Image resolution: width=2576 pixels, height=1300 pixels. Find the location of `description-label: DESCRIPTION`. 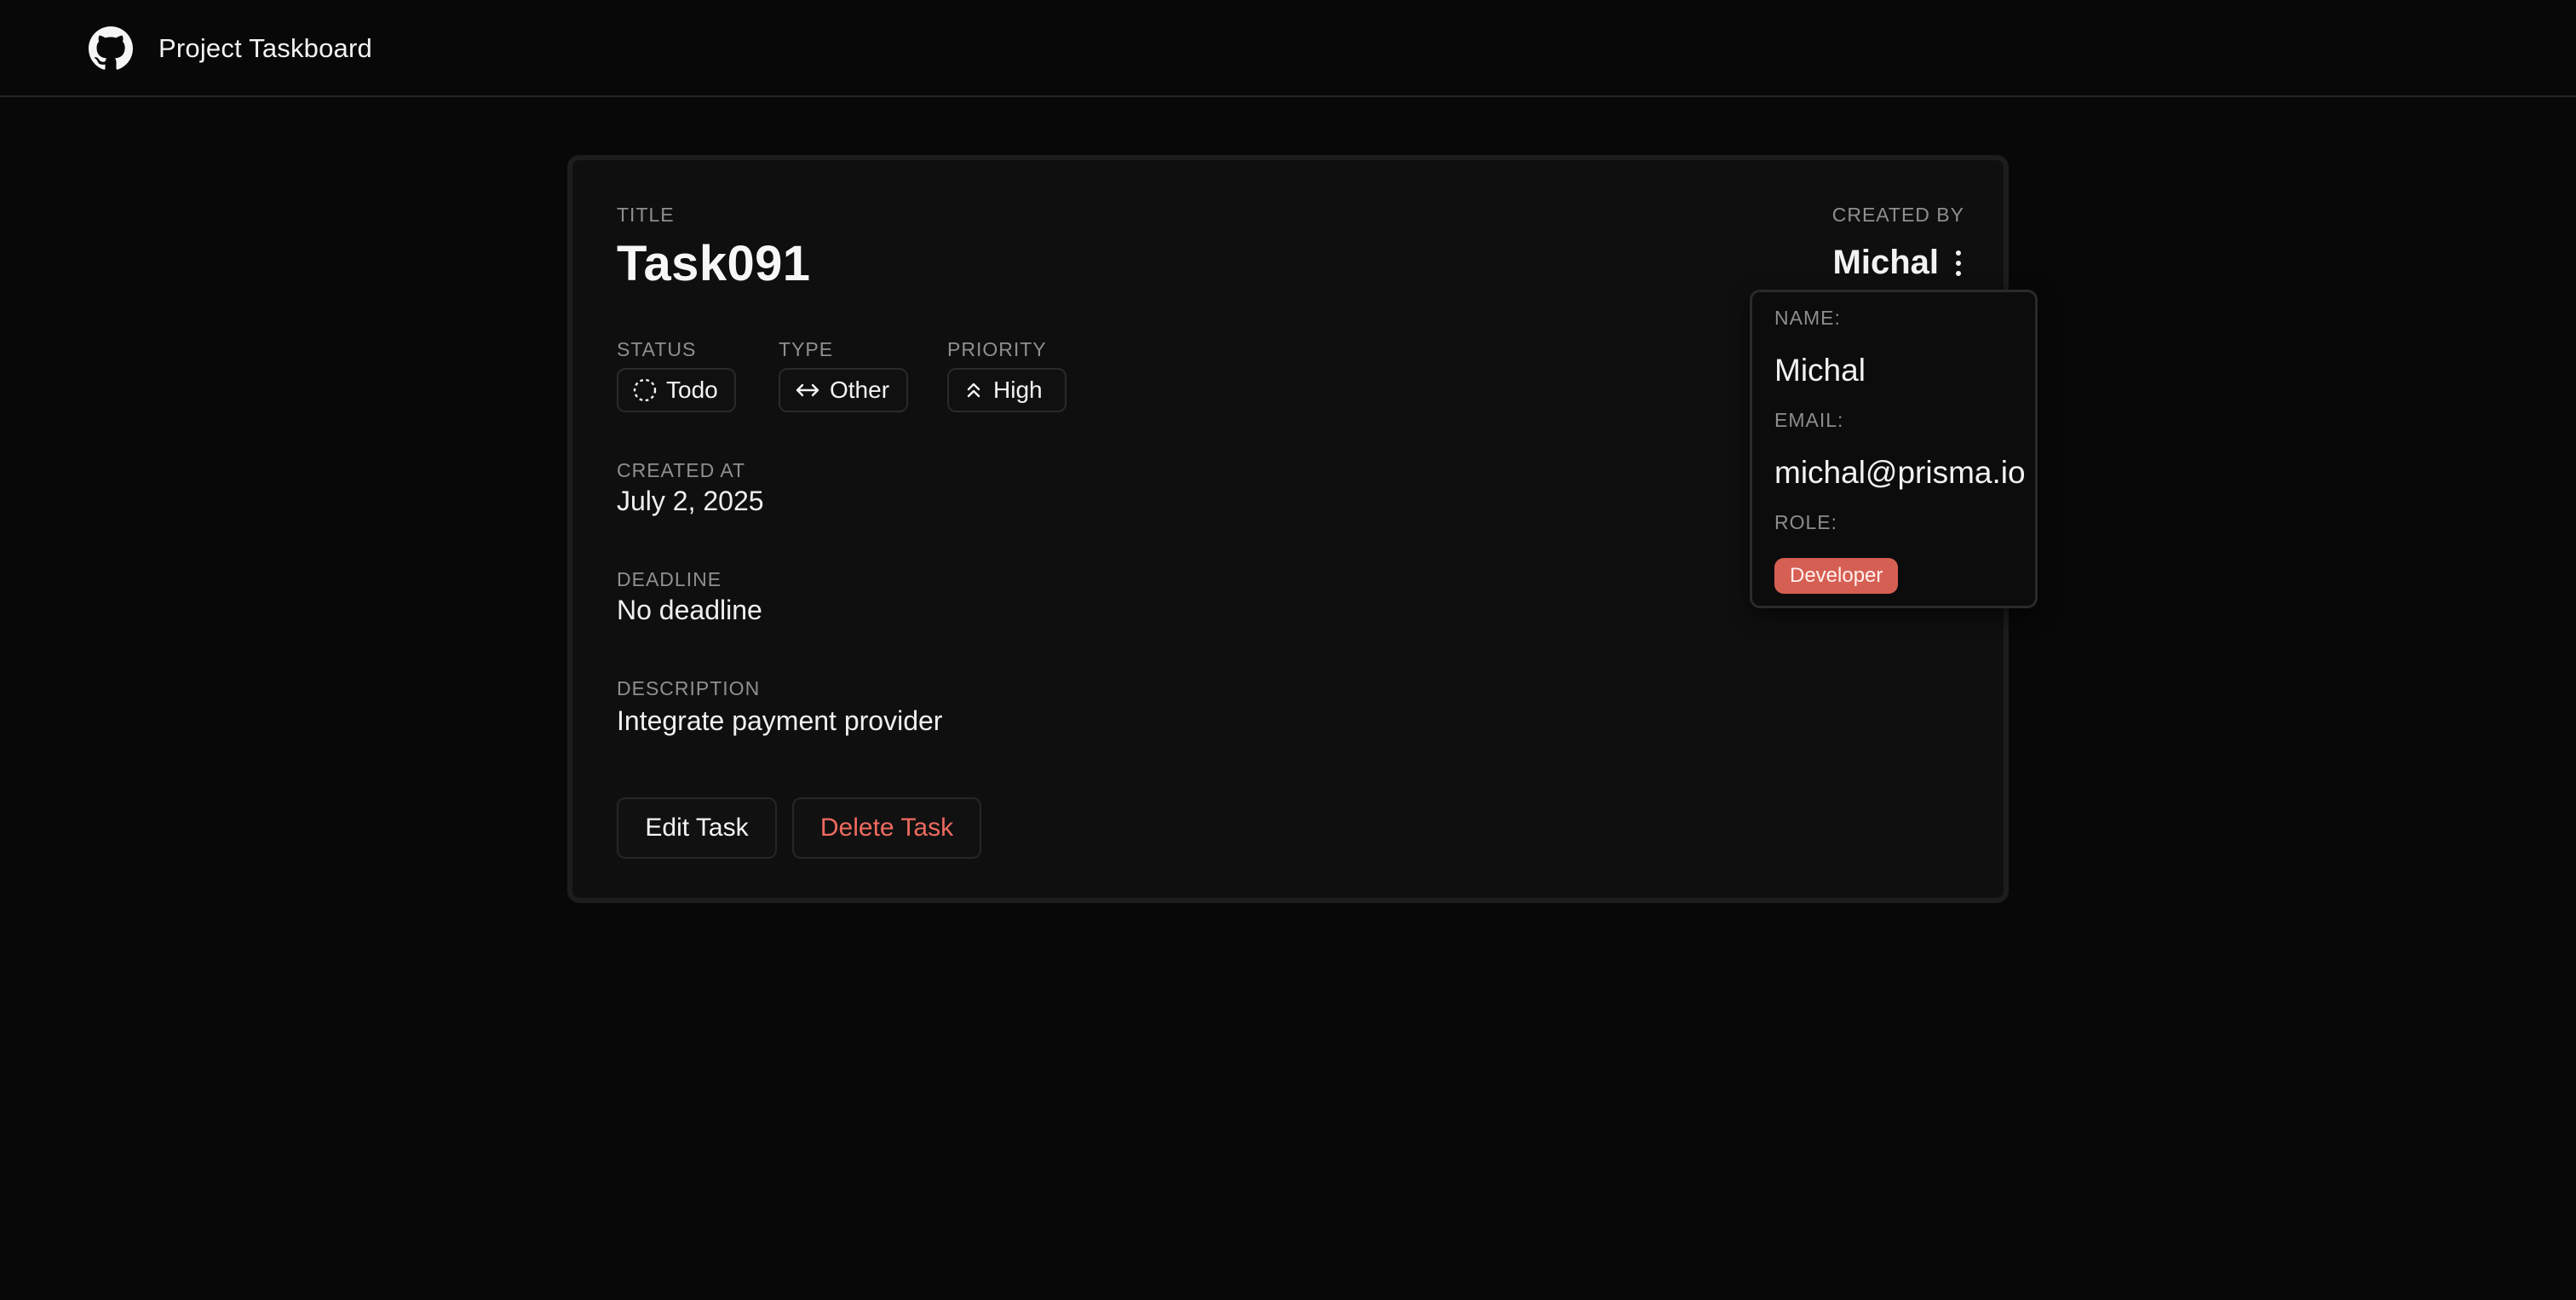

description-label: DESCRIPTION is located at coordinates (689, 688).